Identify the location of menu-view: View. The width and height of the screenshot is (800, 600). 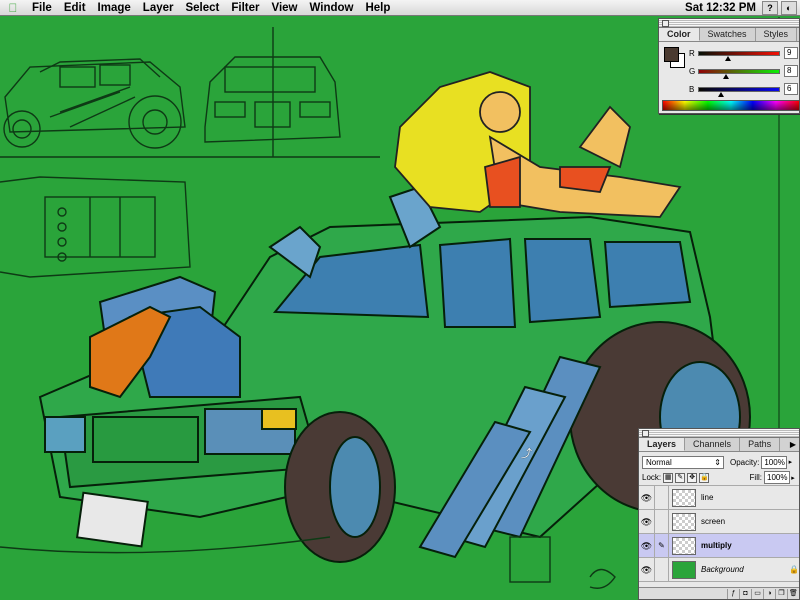
(285, 8).